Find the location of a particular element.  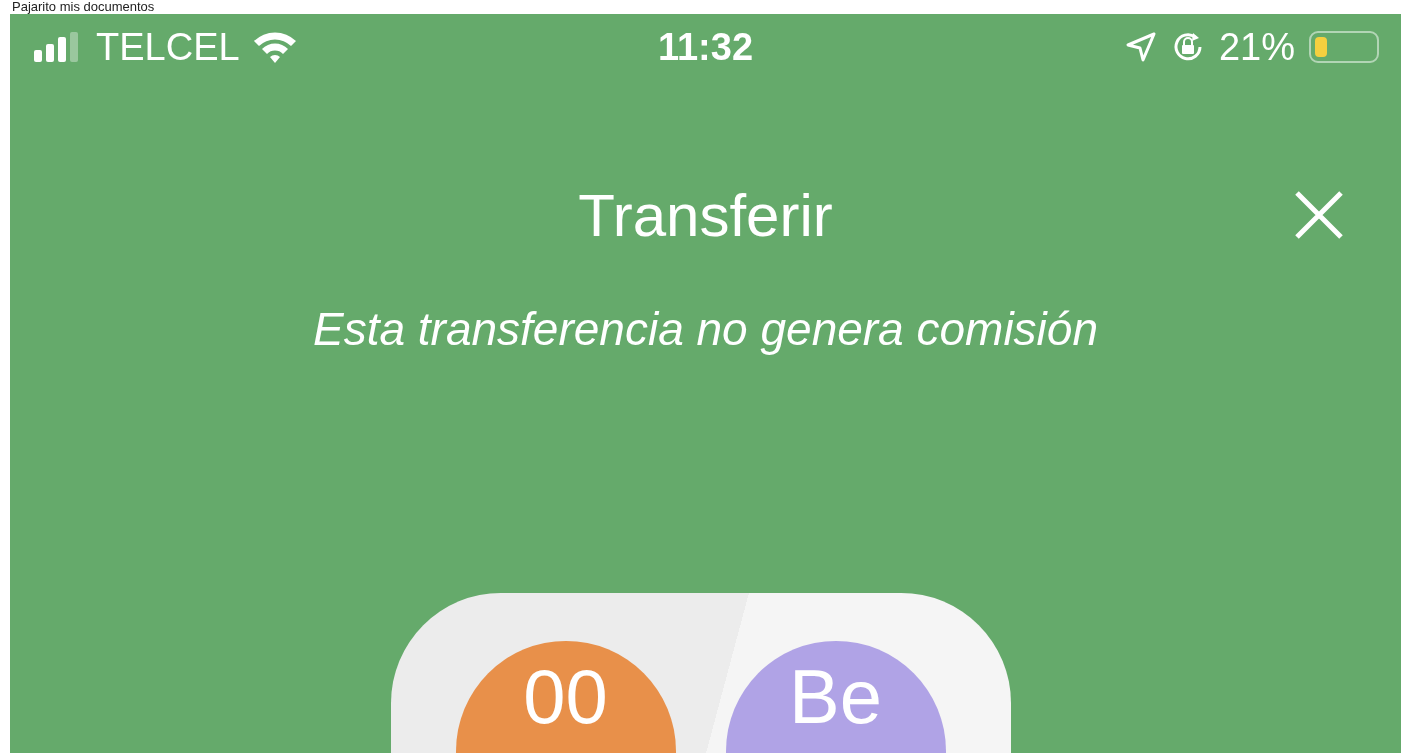

battery-icon is located at coordinates (1344, 47).